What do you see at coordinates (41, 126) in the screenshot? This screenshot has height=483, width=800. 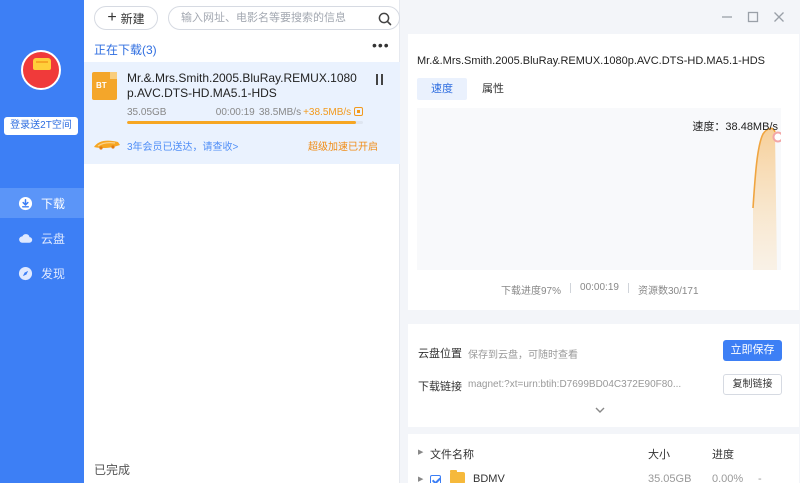 I see `login-promo-button: 登录送2T空间` at bounding box center [41, 126].